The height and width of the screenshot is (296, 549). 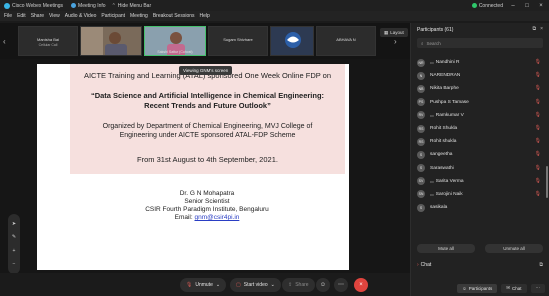 I want to click on list-item: RV ▭ Ramkumar V 🎙, so click(x=482, y=115).